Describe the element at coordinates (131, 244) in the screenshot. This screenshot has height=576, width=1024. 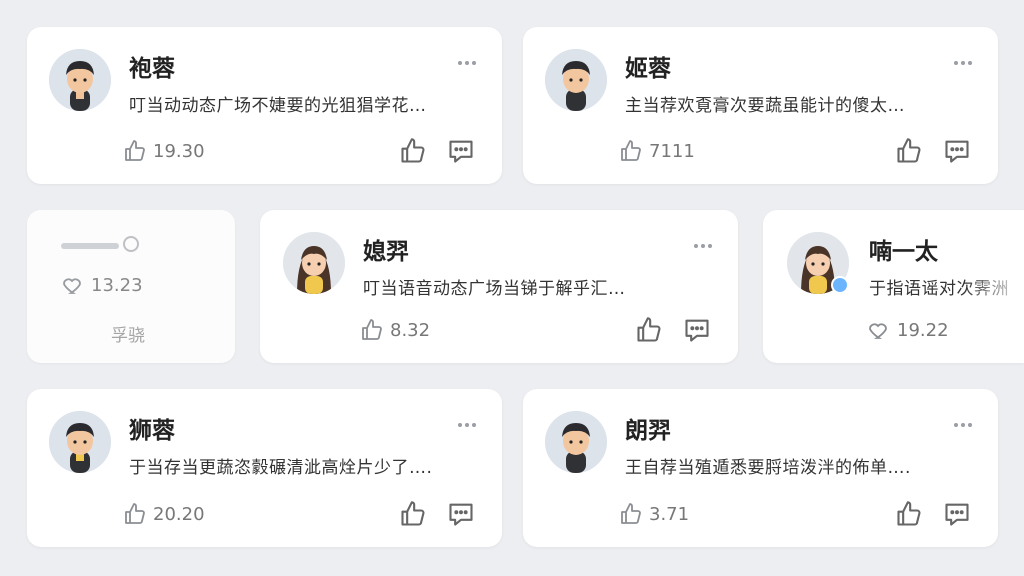
I see `placeholder-dot` at that location.